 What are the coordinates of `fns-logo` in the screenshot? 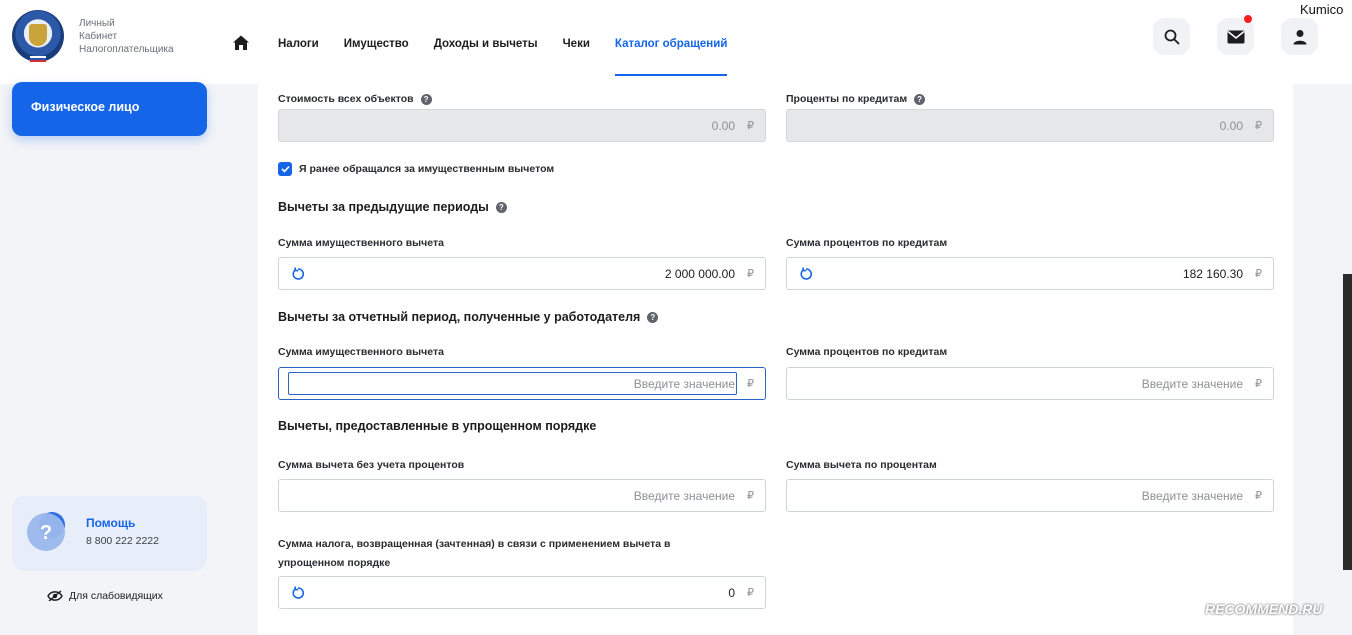 It's located at (38, 36).